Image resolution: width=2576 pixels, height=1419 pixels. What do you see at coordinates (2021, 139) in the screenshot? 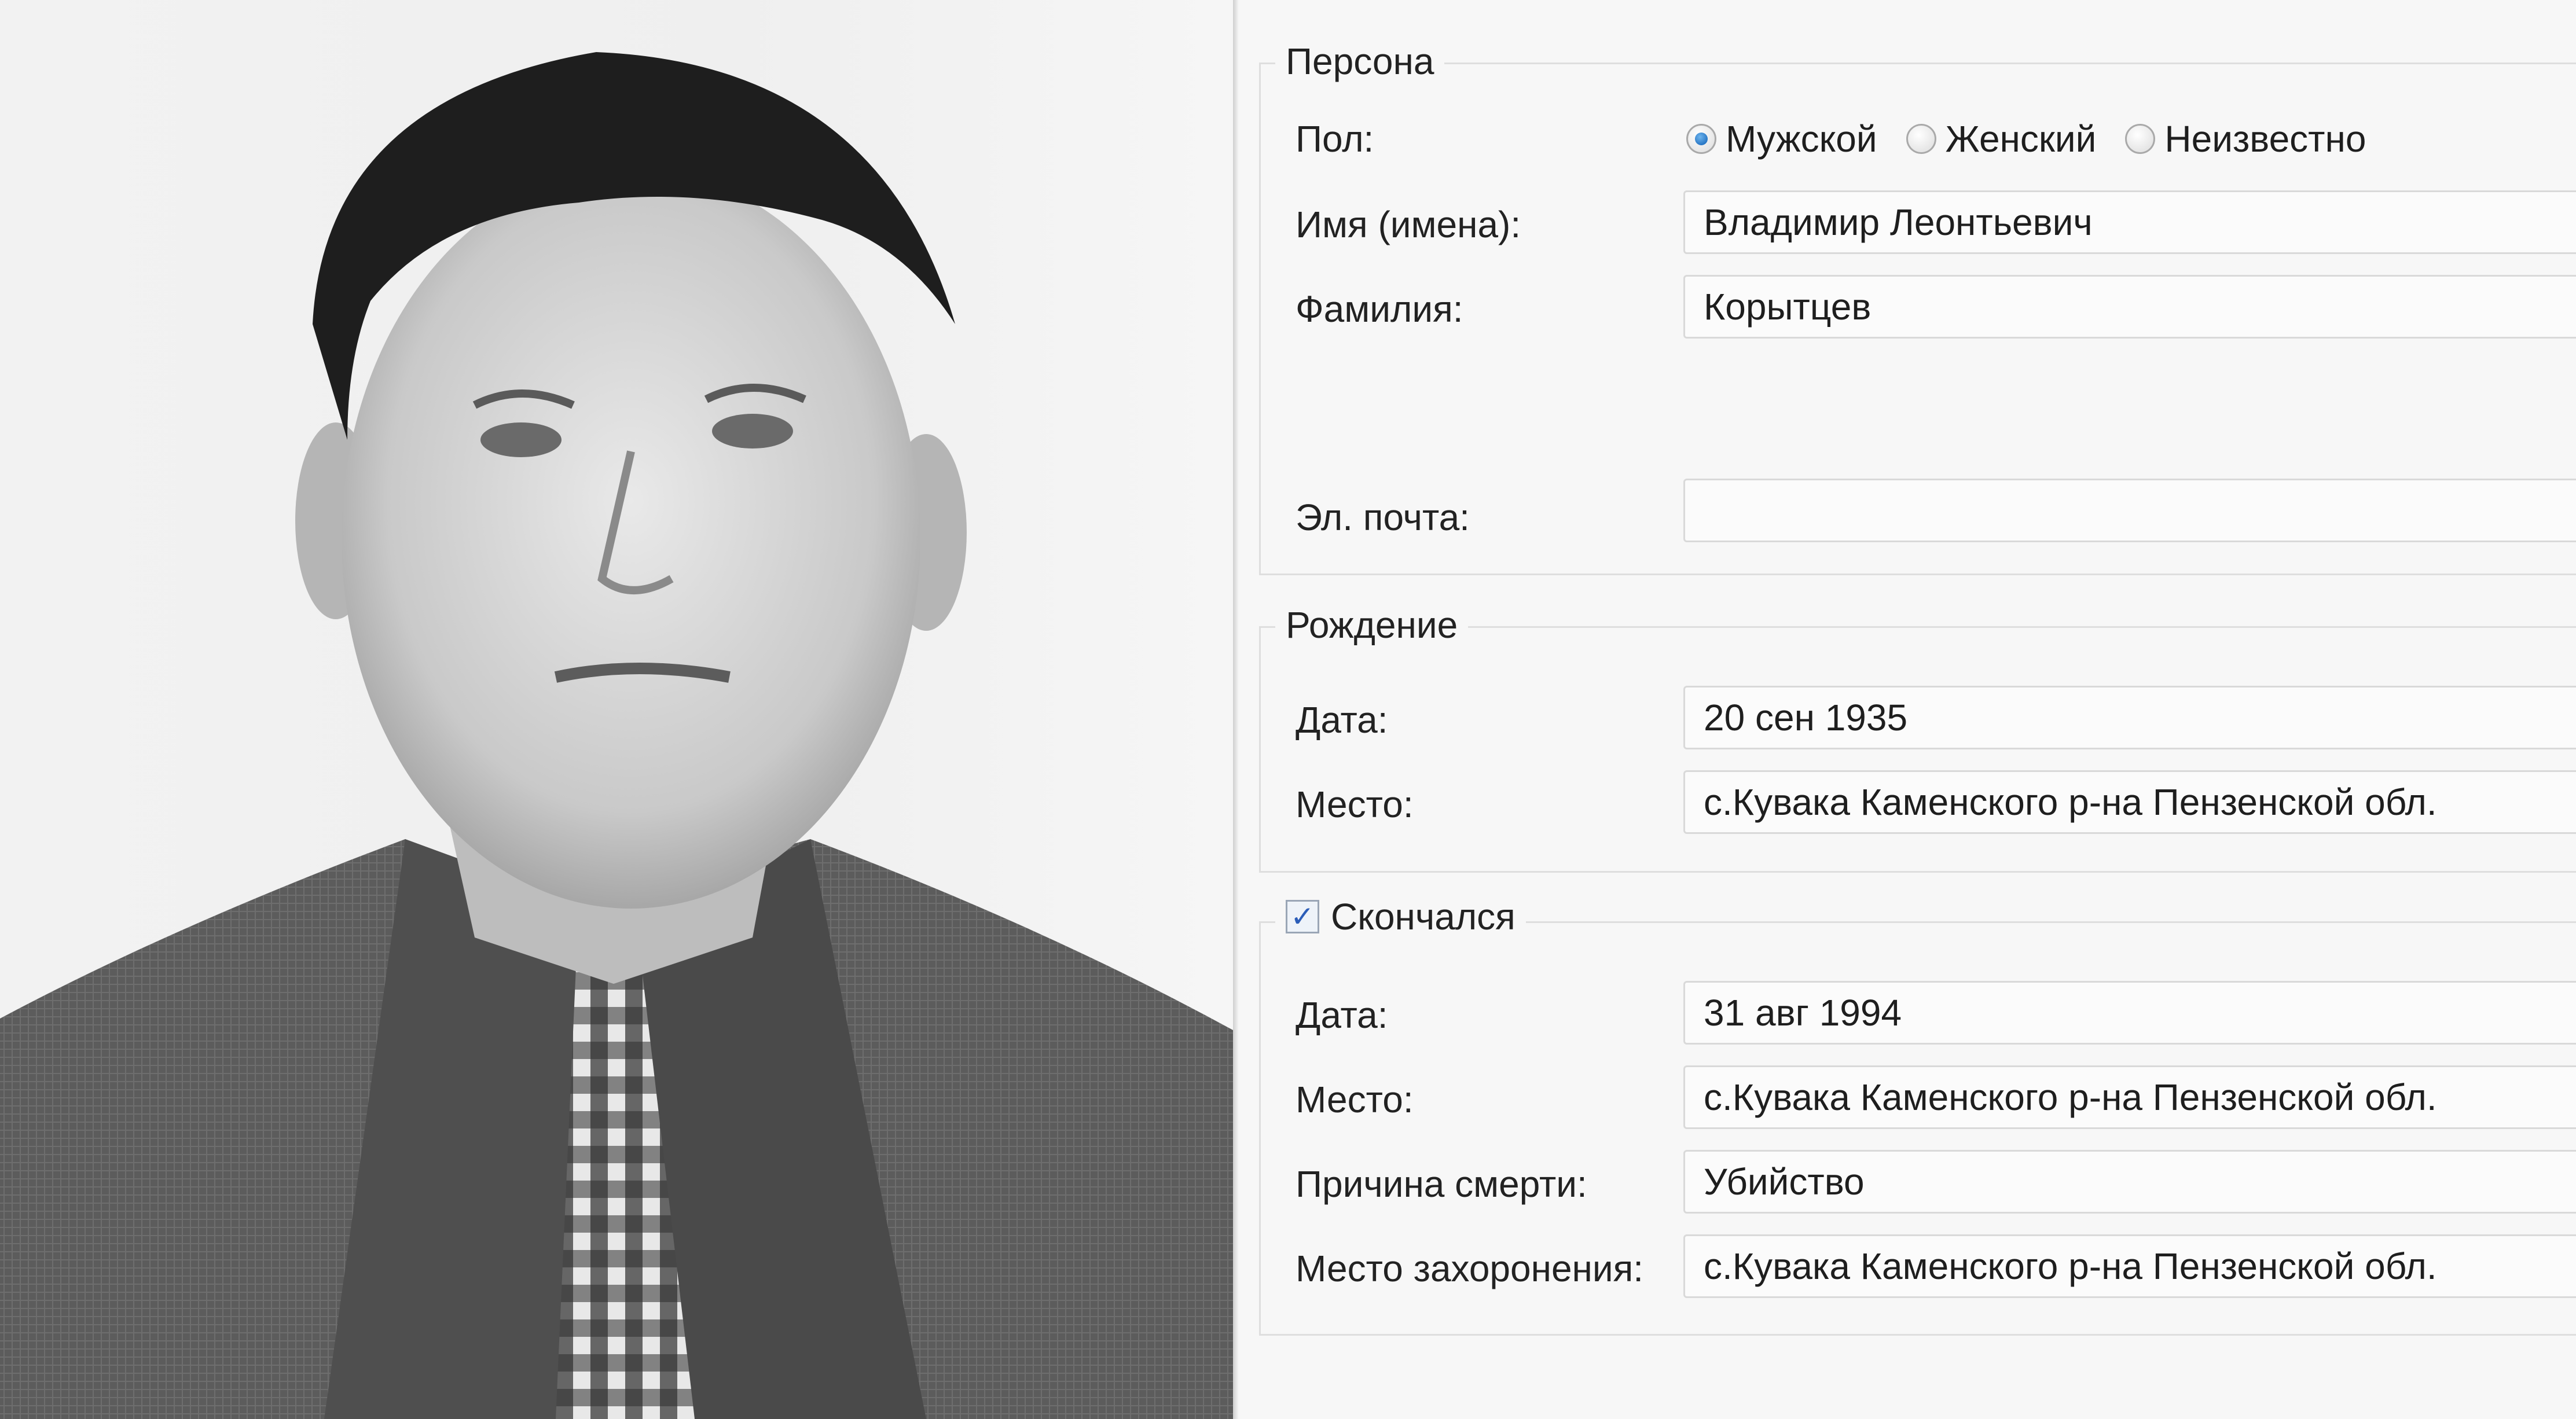
I see `gender-female-label: Женский` at bounding box center [2021, 139].